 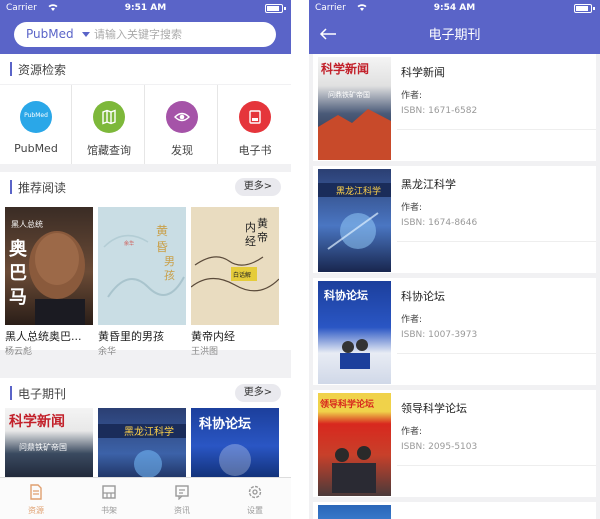 I want to click on journal-row: 黑龙江科学 黑龙江科学 作者: ISBN: 1674-8646, so click(x=454, y=219).